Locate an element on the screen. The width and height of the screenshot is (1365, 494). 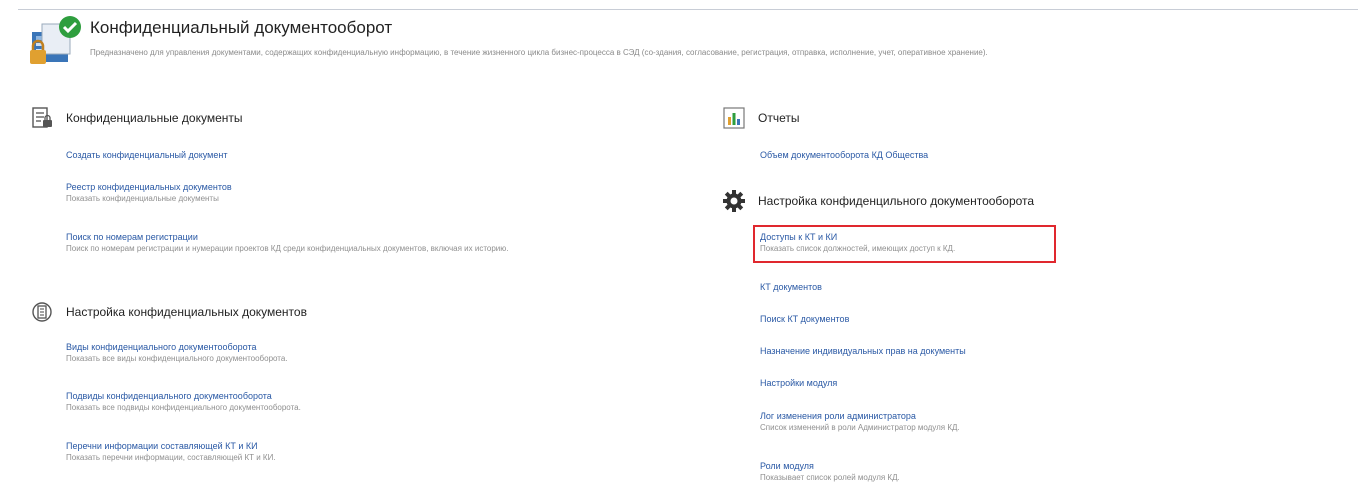
gear-icon is located at coordinates (734, 201).